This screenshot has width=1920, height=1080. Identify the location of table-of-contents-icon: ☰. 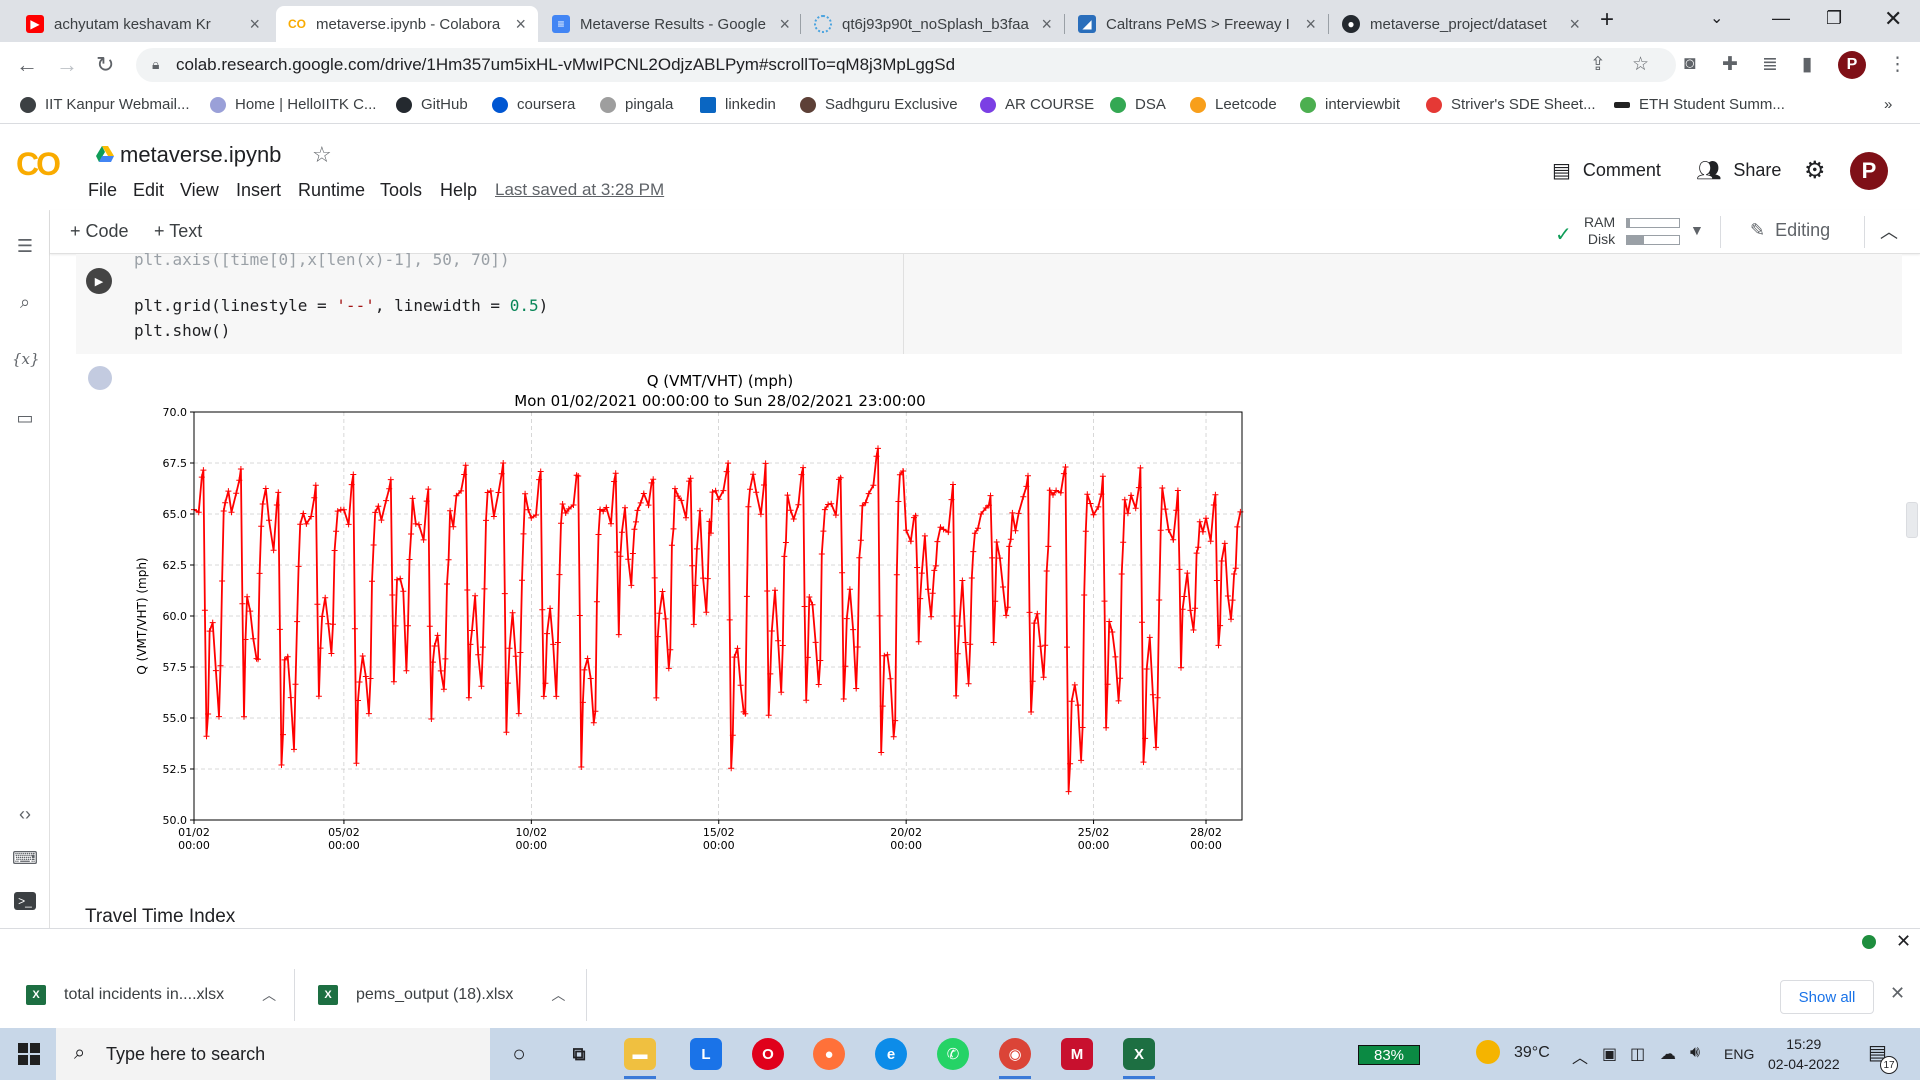
(25, 246).